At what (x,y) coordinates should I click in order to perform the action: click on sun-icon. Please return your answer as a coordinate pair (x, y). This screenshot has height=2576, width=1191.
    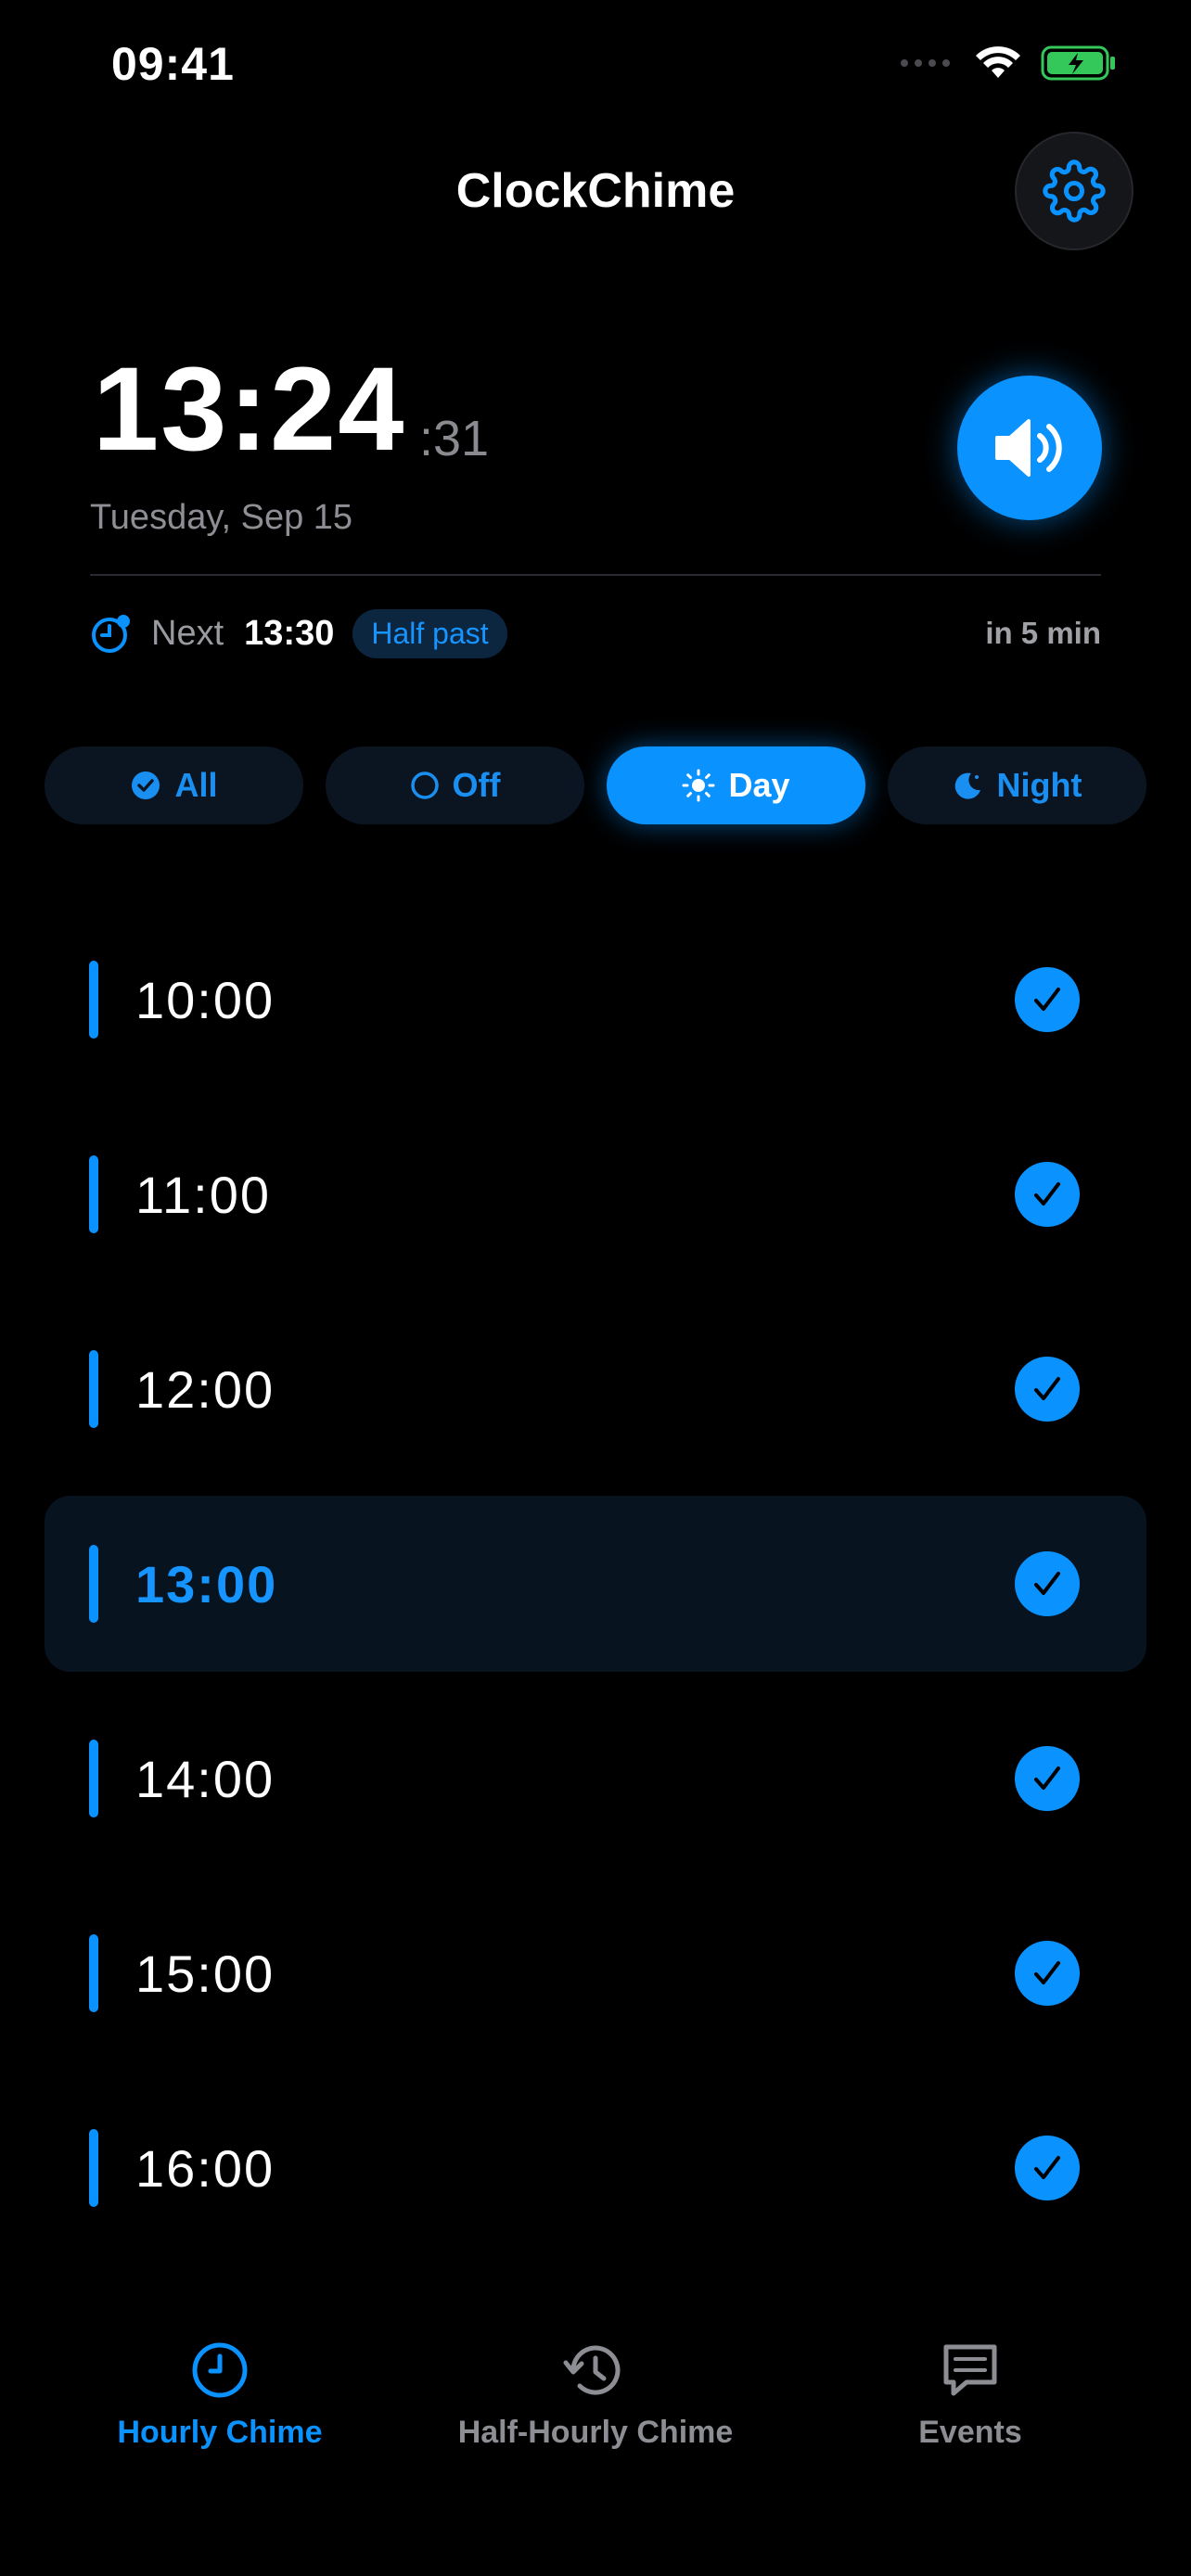
    Looking at the image, I should click on (699, 786).